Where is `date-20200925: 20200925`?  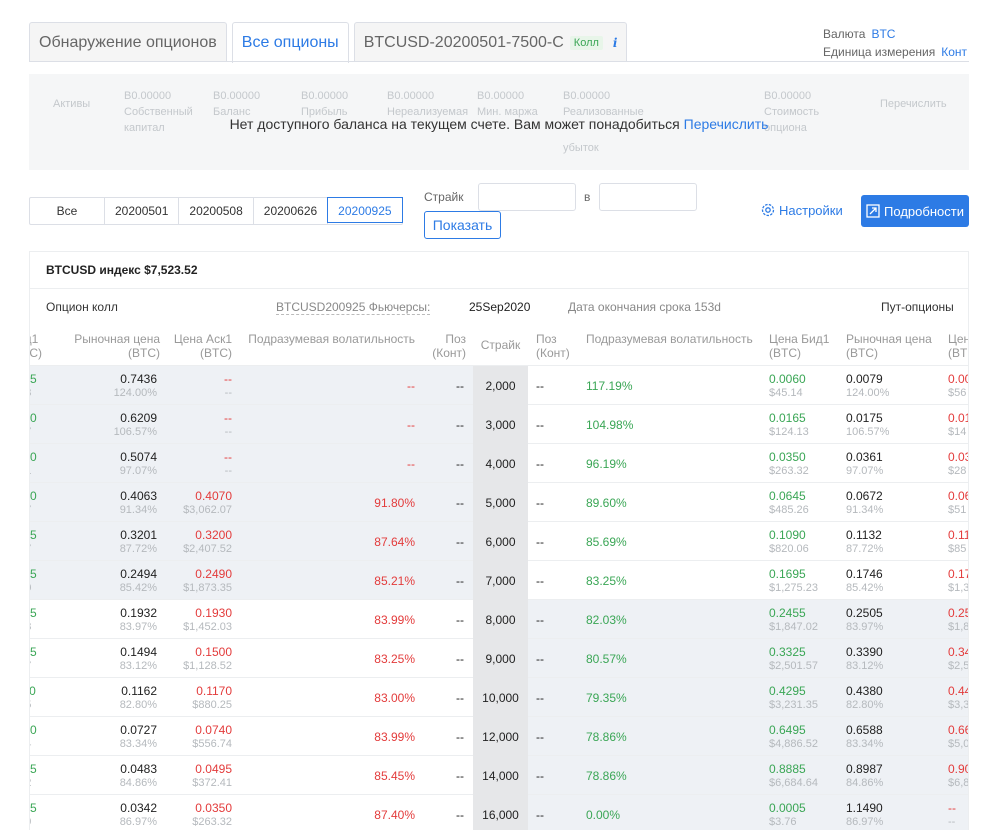 date-20200925: 20200925 is located at coordinates (365, 210).